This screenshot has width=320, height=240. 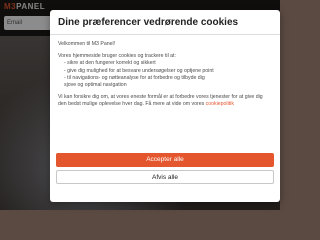 What do you see at coordinates (165, 22) in the screenshot?
I see `dialog-title: Dine præferencer vedrørende cookies` at bounding box center [165, 22].